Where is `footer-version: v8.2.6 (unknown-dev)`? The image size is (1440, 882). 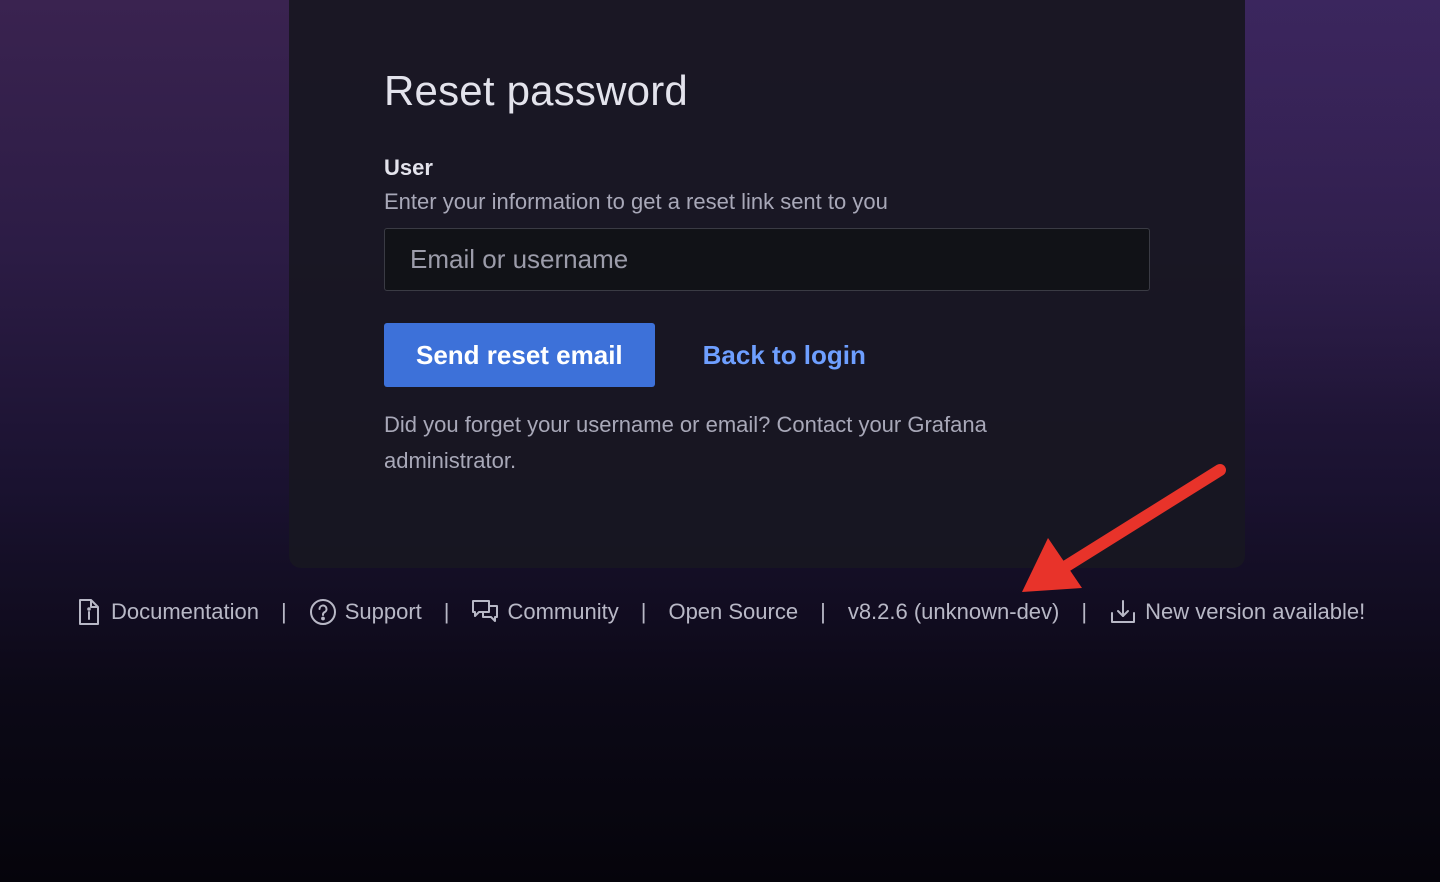 footer-version: v8.2.6 (unknown-dev) is located at coordinates (954, 612).